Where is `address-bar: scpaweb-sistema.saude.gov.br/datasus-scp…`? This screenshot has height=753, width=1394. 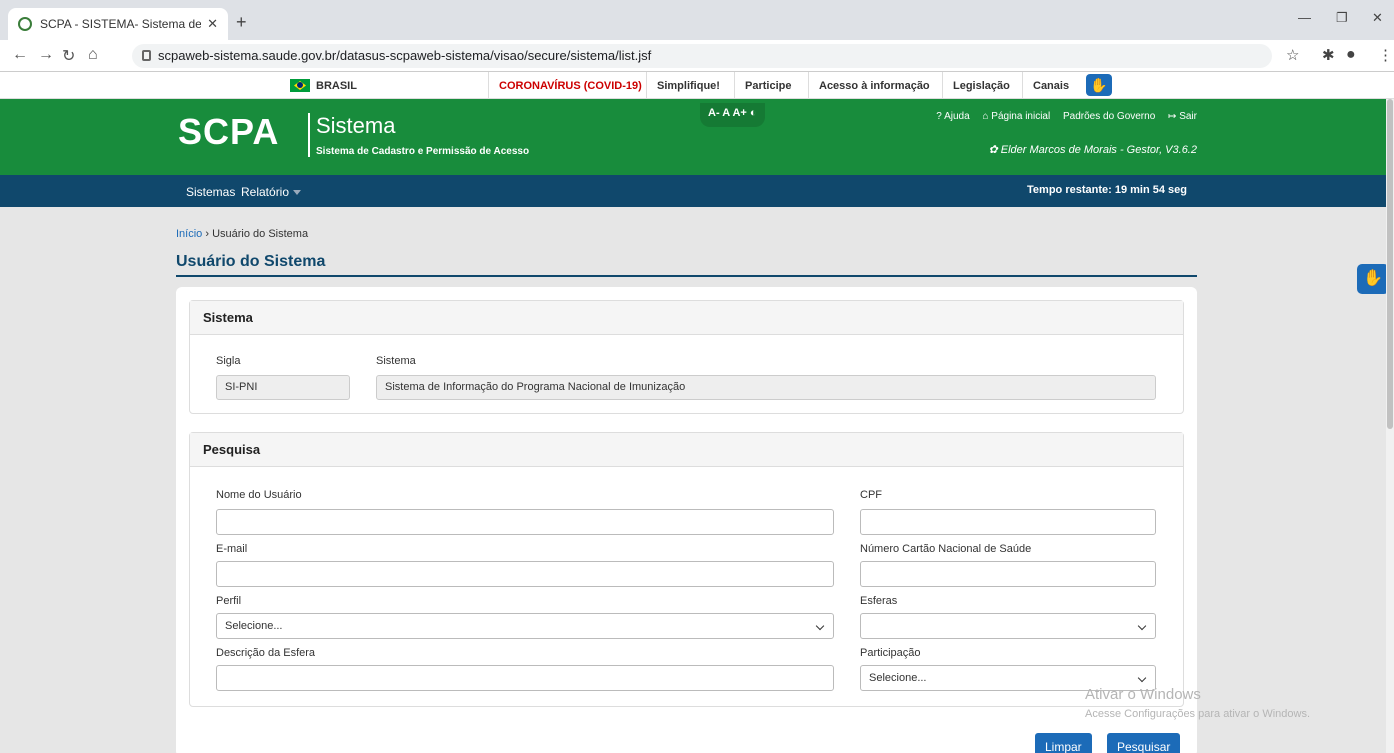 address-bar: scpaweb-sistema.saude.gov.br/datasus-scp… is located at coordinates (702, 56).